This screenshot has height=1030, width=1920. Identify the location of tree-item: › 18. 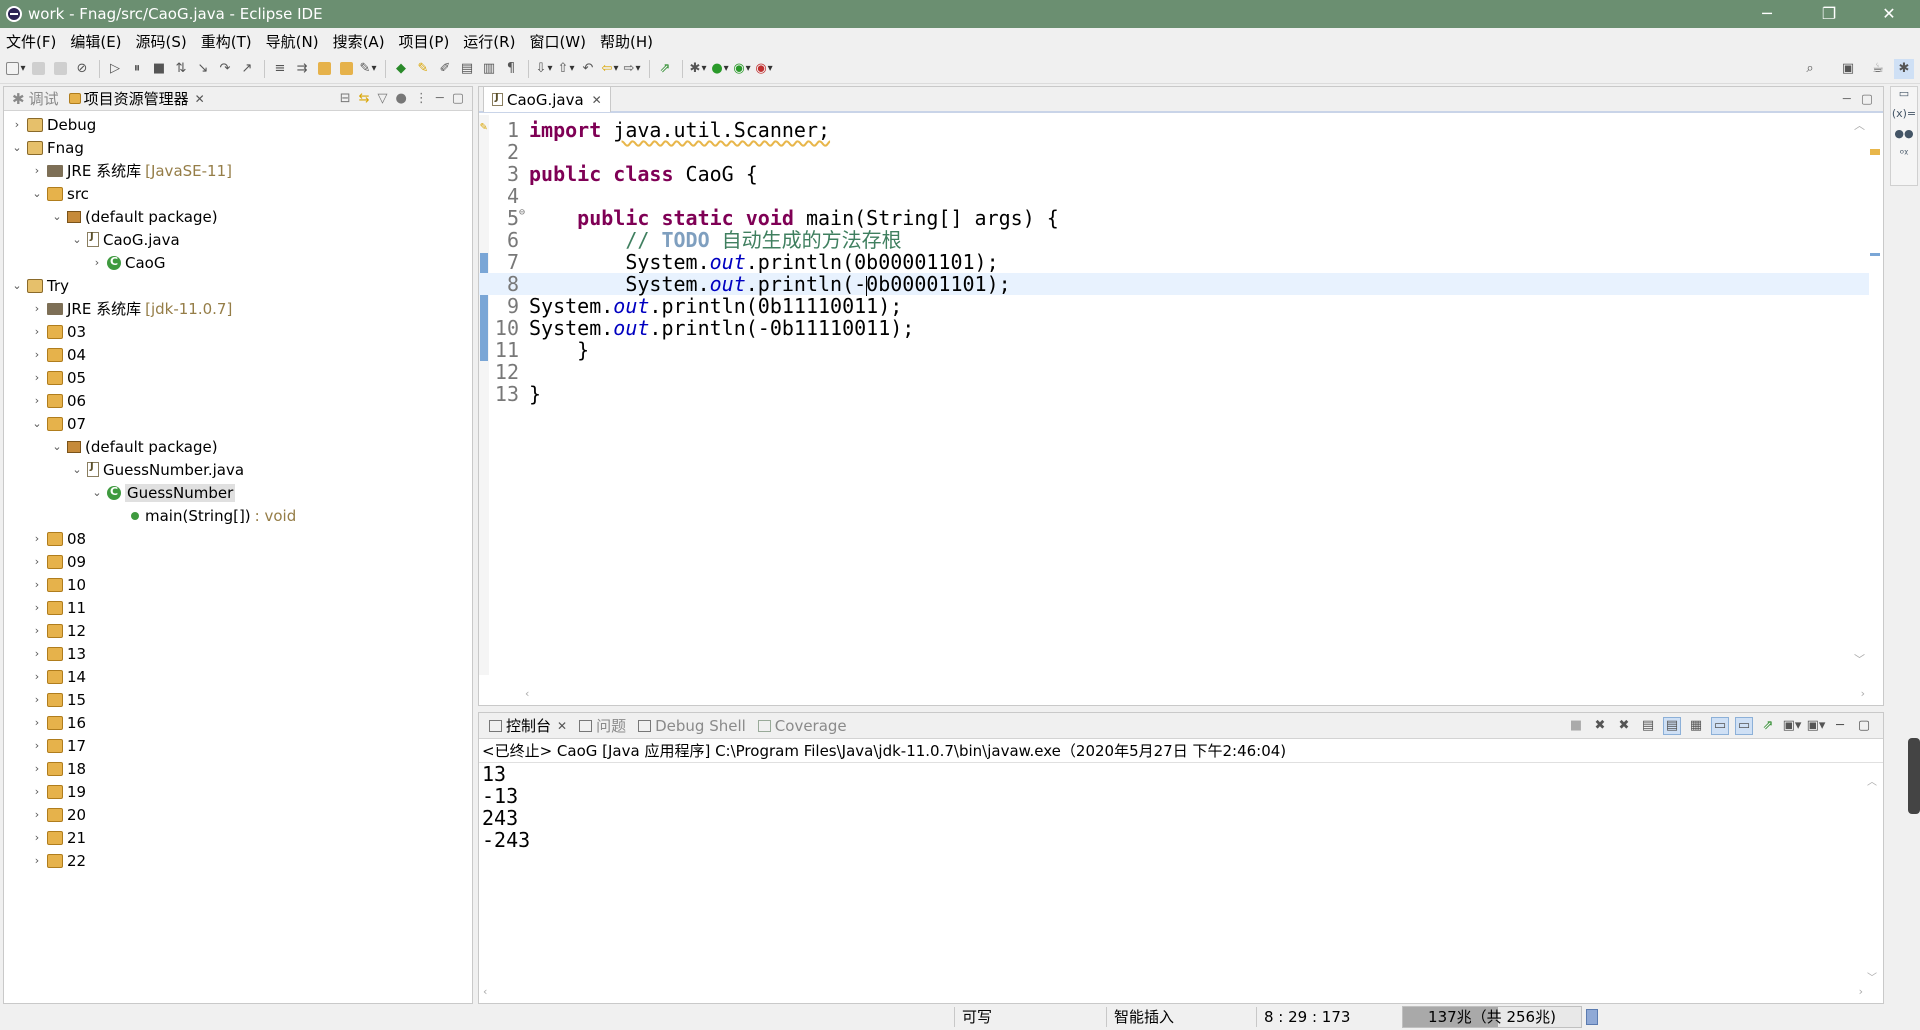
(238, 768).